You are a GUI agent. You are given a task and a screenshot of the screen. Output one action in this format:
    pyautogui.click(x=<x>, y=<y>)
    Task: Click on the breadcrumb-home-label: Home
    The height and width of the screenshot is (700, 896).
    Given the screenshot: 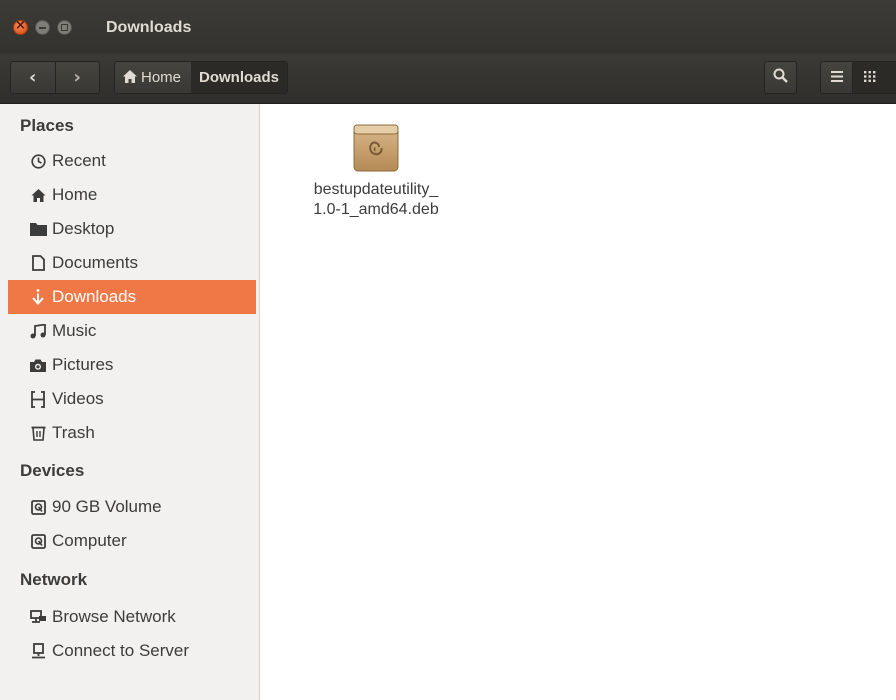 What is the action you would take?
    pyautogui.click(x=161, y=77)
    